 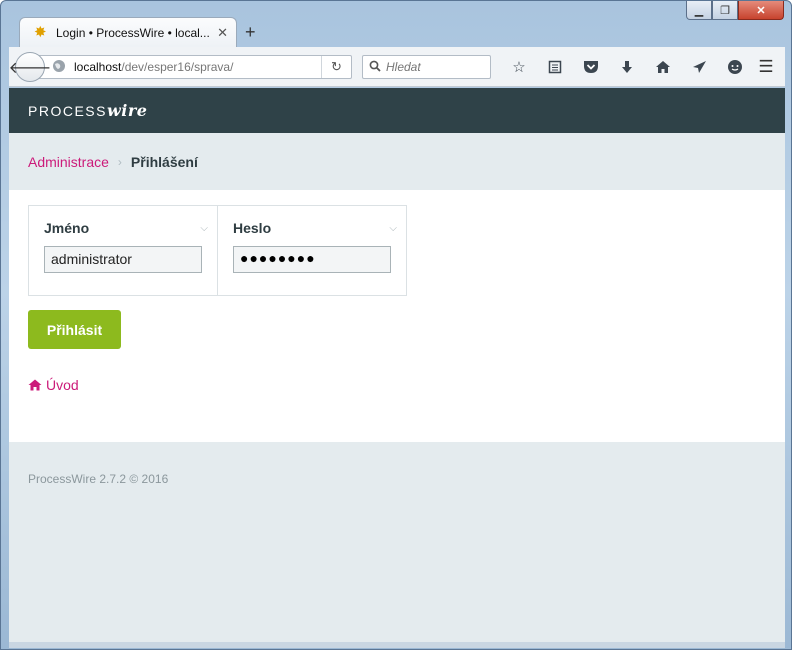 What do you see at coordinates (98, 479) in the screenshot?
I see `footer-copyright: ProcessWire 2.7.2 © 2016` at bounding box center [98, 479].